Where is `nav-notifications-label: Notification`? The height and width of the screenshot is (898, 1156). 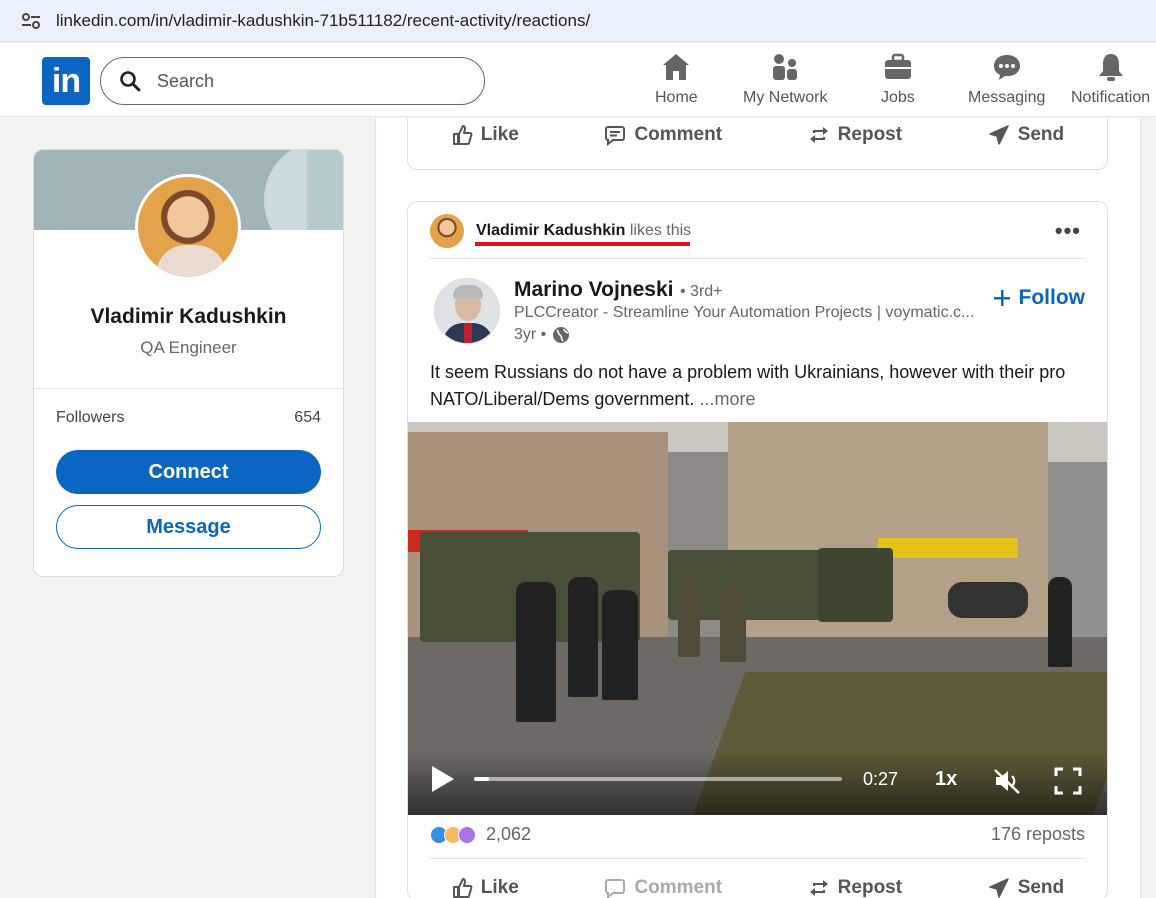 nav-notifications-label: Notification is located at coordinates (1111, 97).